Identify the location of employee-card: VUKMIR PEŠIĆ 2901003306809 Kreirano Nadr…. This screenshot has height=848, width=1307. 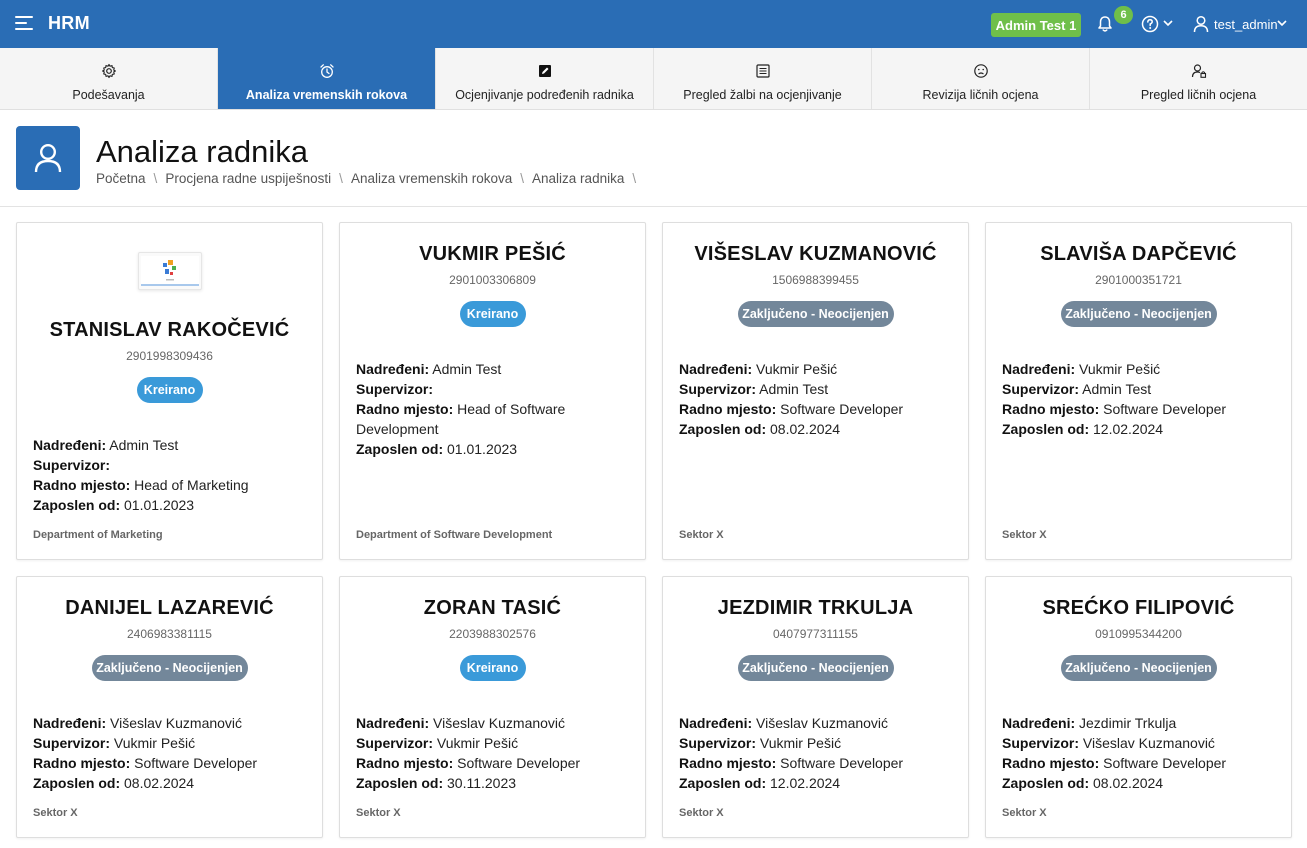
(492, 391).